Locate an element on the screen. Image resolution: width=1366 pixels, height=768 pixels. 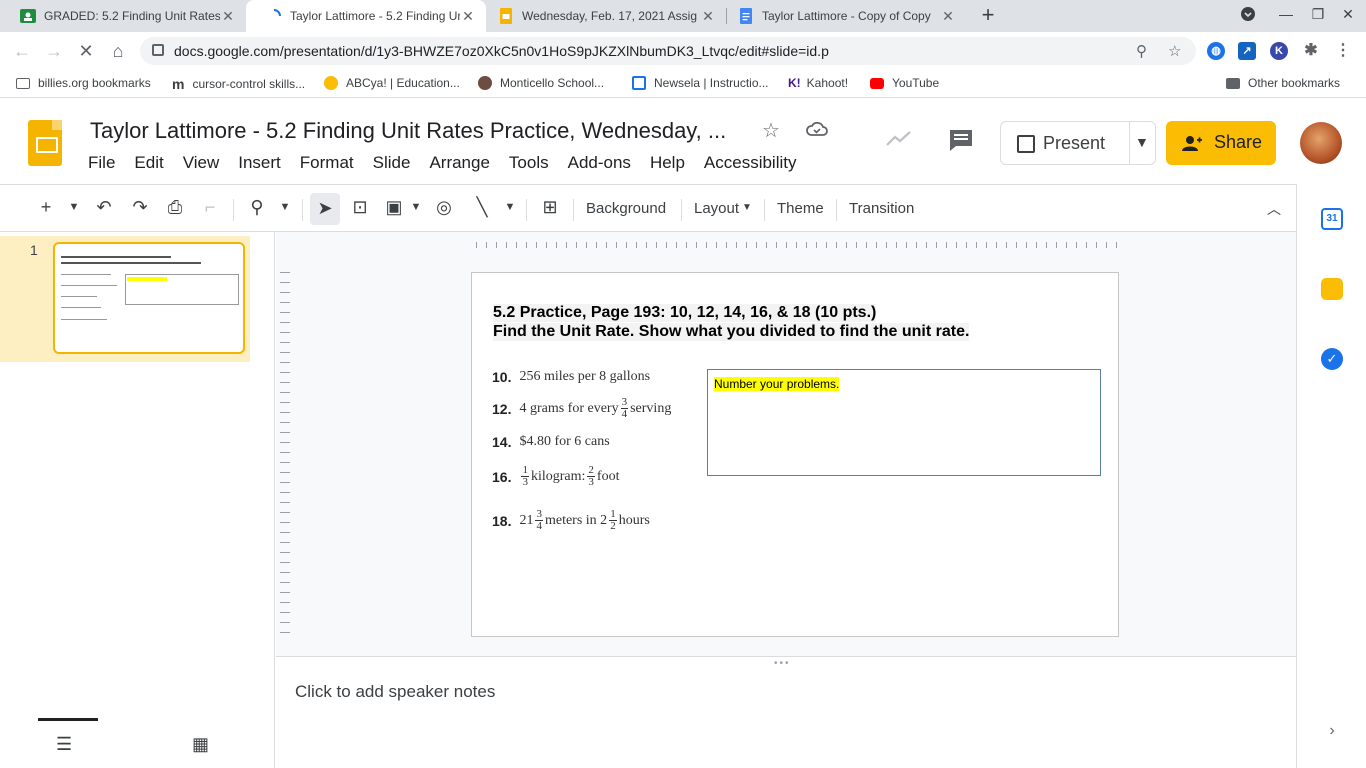
shape-icon: ◎ is located at coordinates (444, 207).